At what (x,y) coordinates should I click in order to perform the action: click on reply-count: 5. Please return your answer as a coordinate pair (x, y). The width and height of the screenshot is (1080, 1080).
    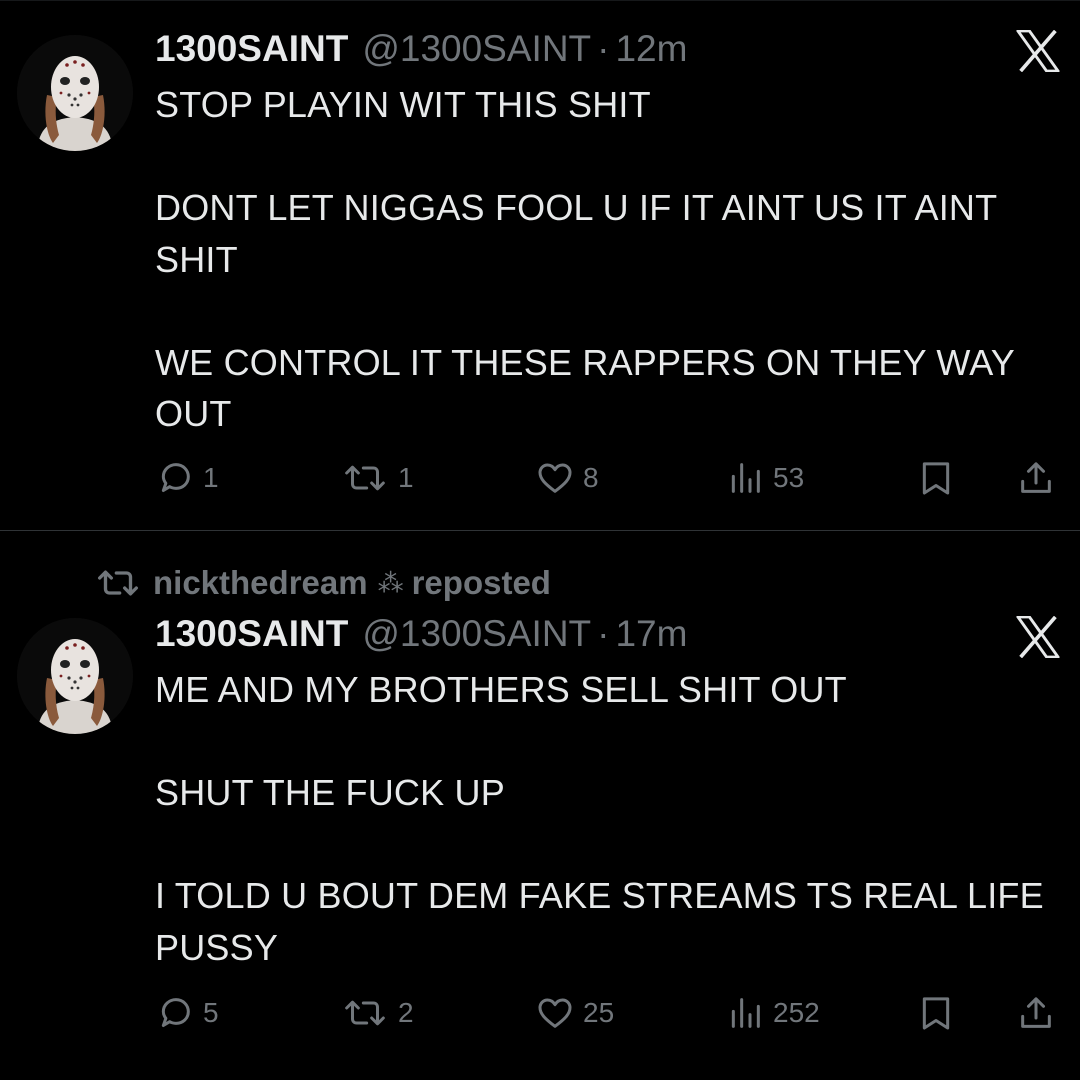
    Looking at the image, I should click on (211, 1012).